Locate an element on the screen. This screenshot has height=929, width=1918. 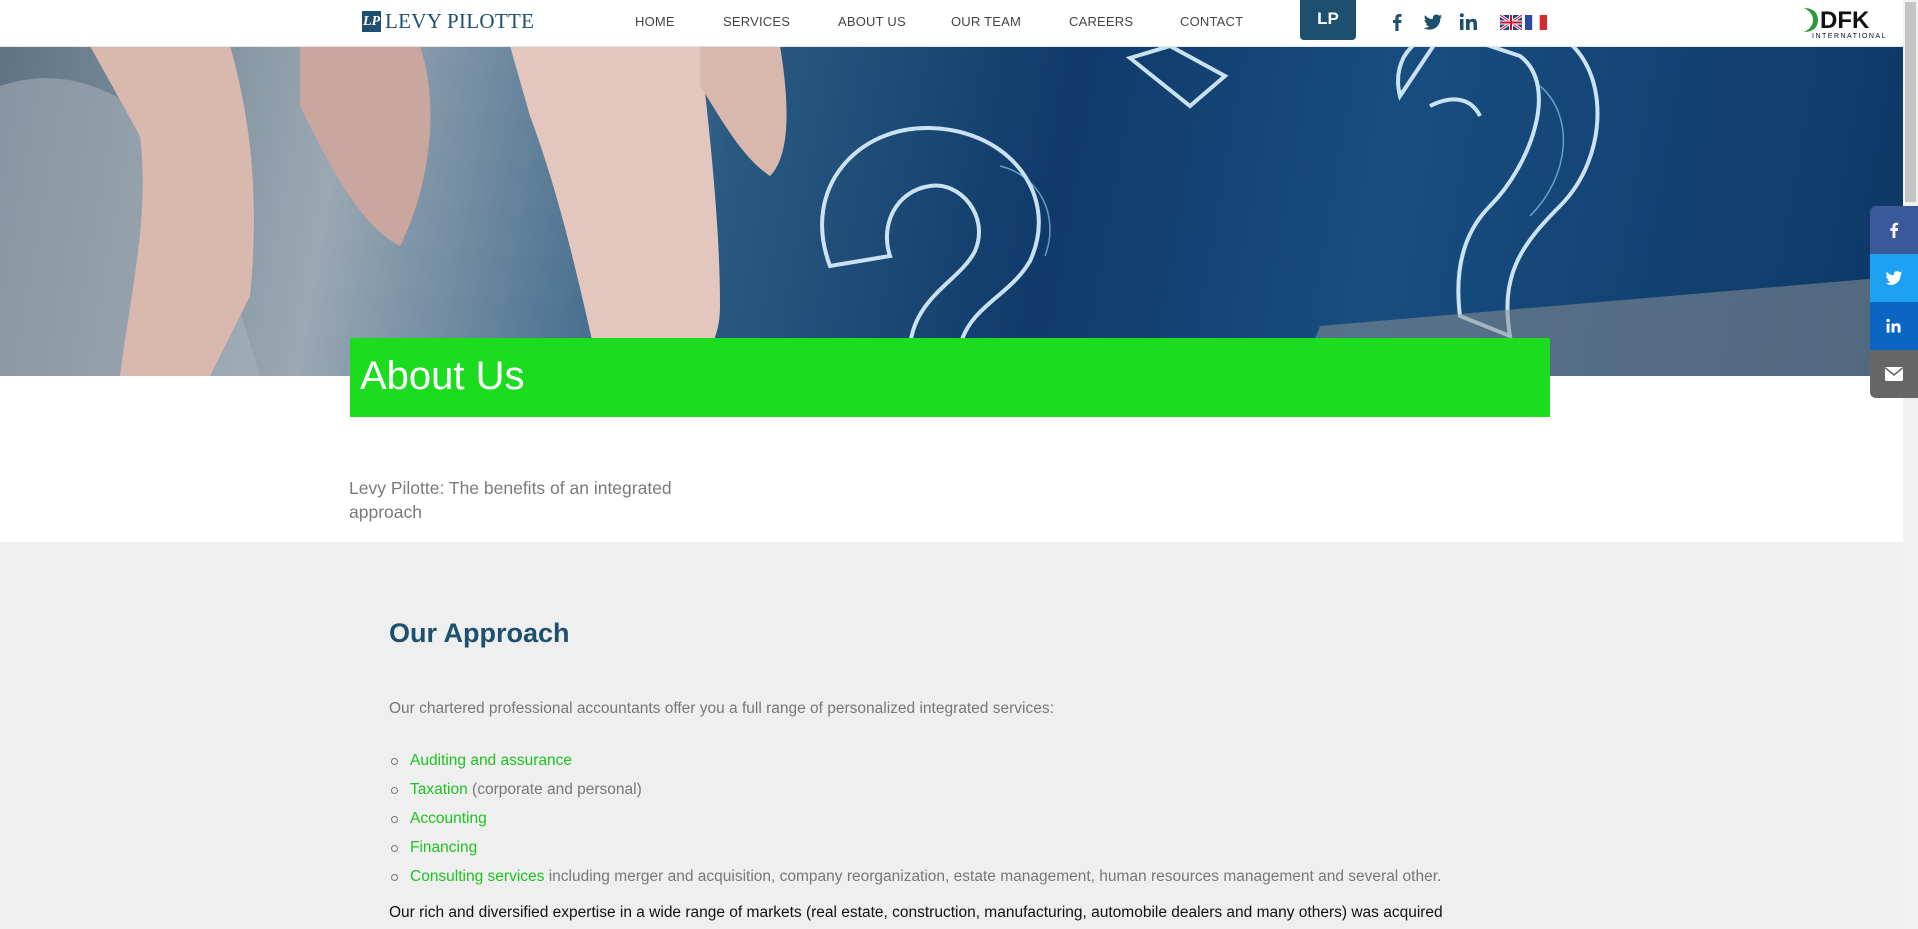
nav-careers: CAREERS is located at coordinates (1101, 21).